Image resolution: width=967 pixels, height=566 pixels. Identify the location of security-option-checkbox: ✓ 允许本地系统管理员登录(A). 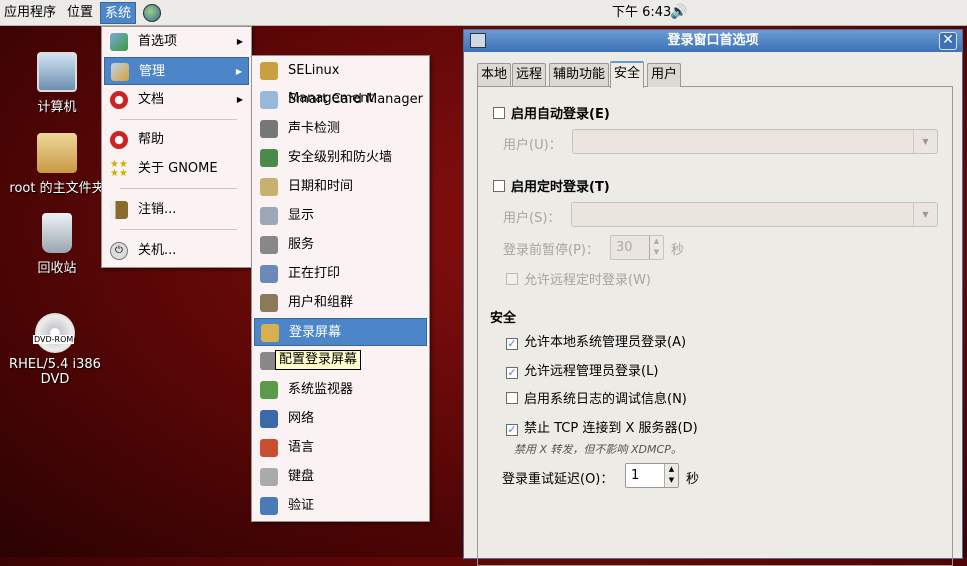
(596, 340).